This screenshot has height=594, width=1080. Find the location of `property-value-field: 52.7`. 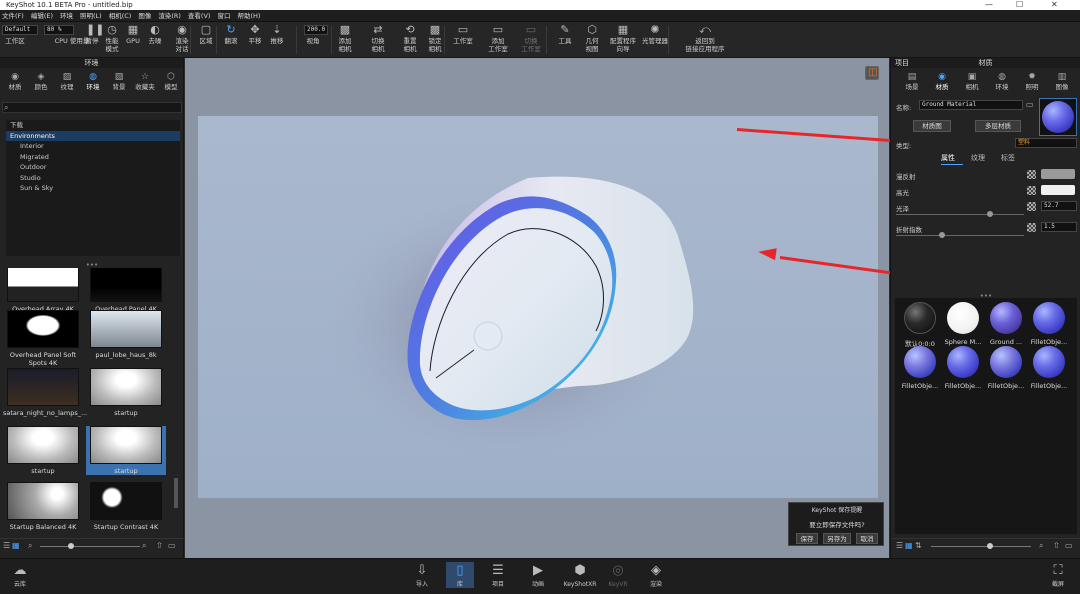

property-value-field: 52.7 is located at coordinates (1059, 206).